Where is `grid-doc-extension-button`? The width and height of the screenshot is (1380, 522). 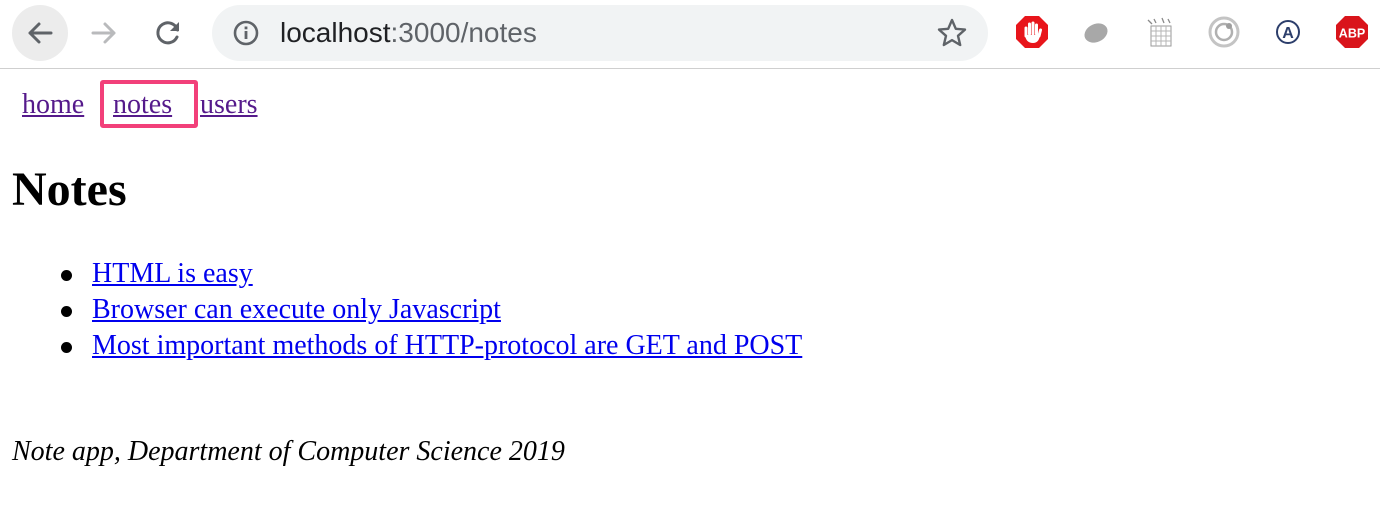
grid-doc-extension-button is located at coordinates (1160, 32).